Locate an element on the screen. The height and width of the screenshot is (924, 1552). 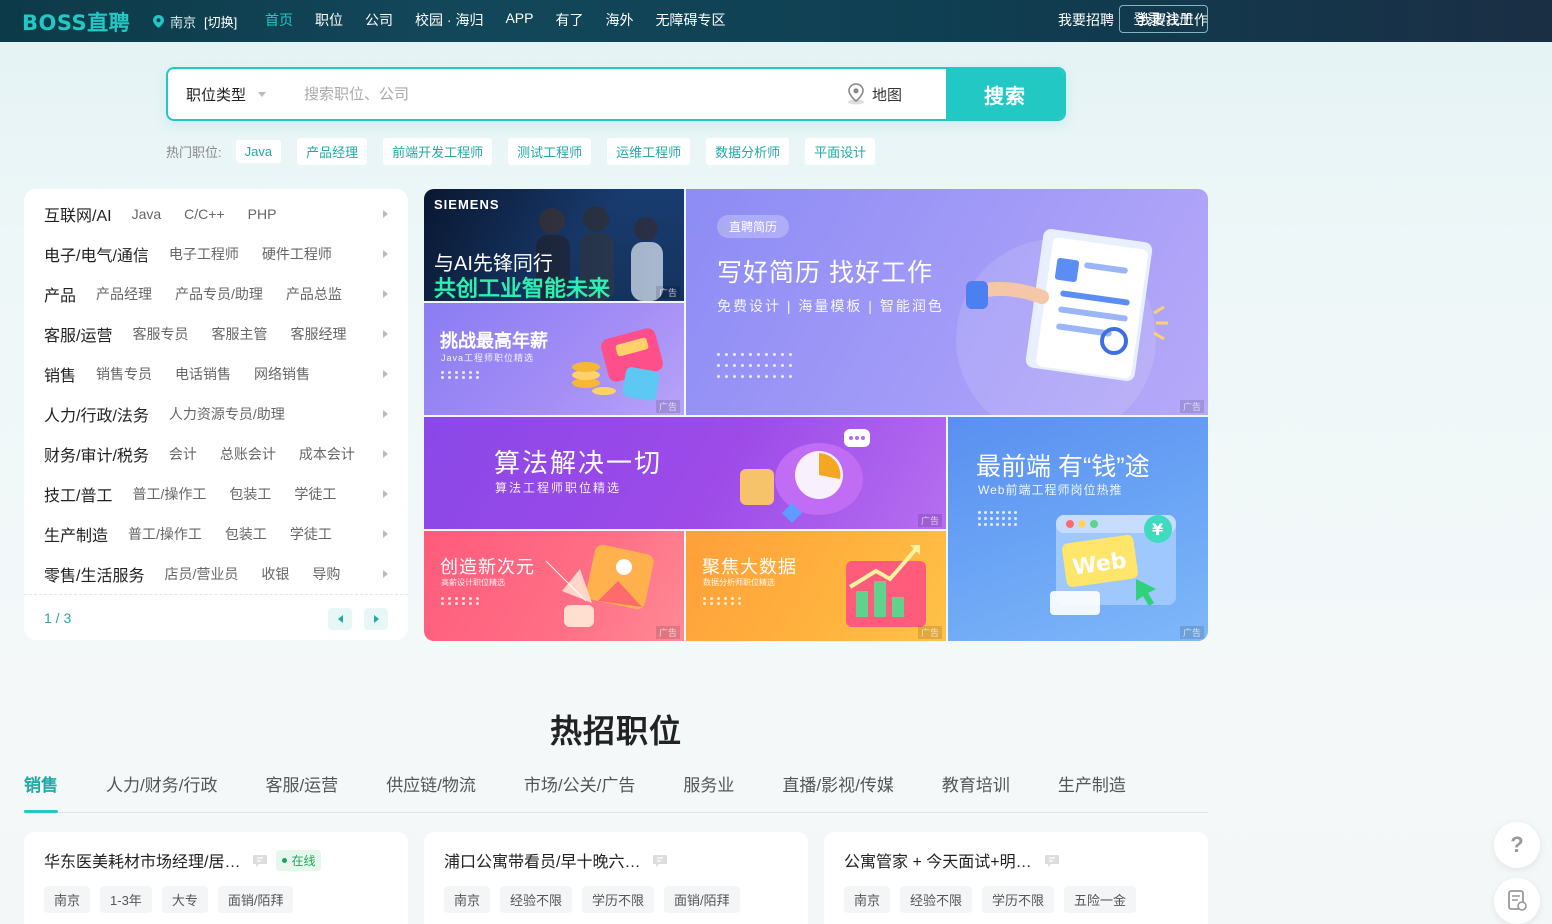
tab-education: 教育培训 is located at coordinates (976, 792).